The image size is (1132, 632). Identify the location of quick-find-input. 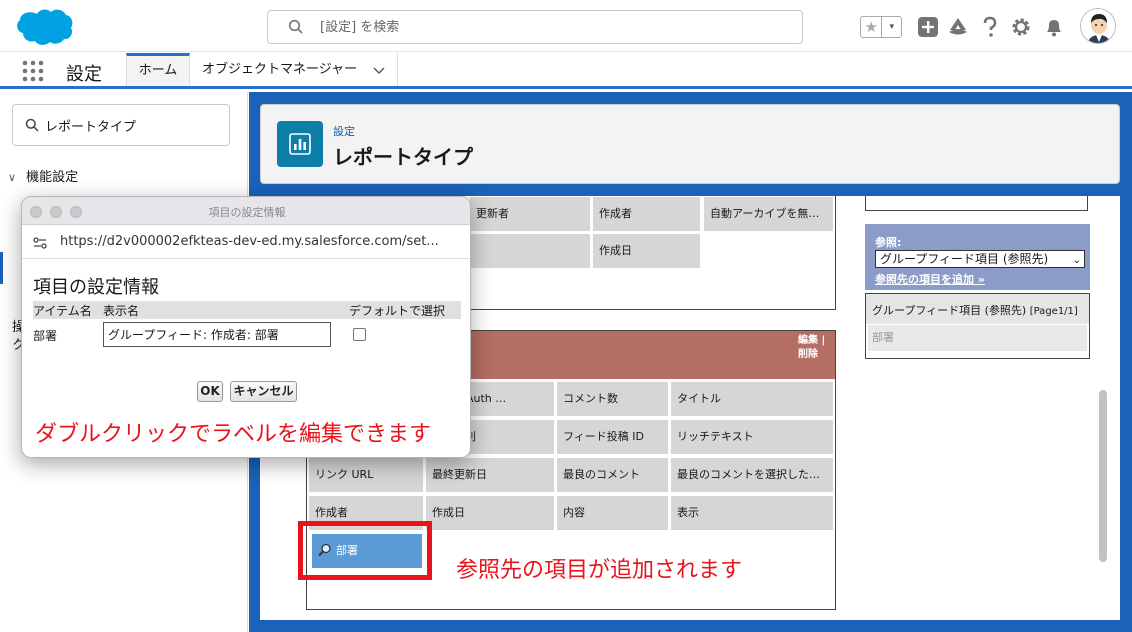
(135, 125).